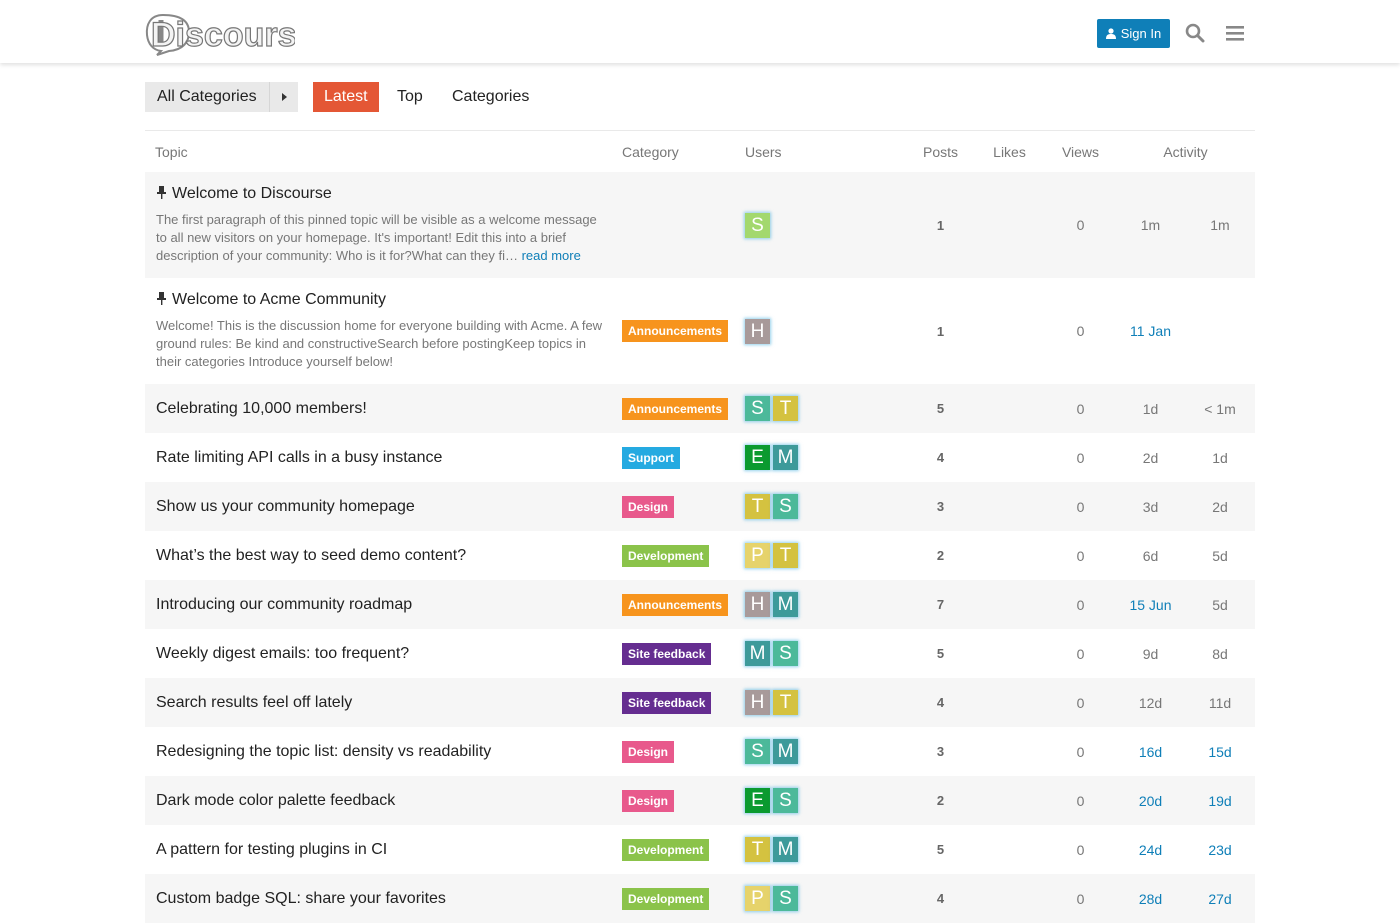 The image size is (1400, 923). Describe the element at coordinates (1220, 849) in the screenshot. I see `activity-last-post: 23d` at that location.